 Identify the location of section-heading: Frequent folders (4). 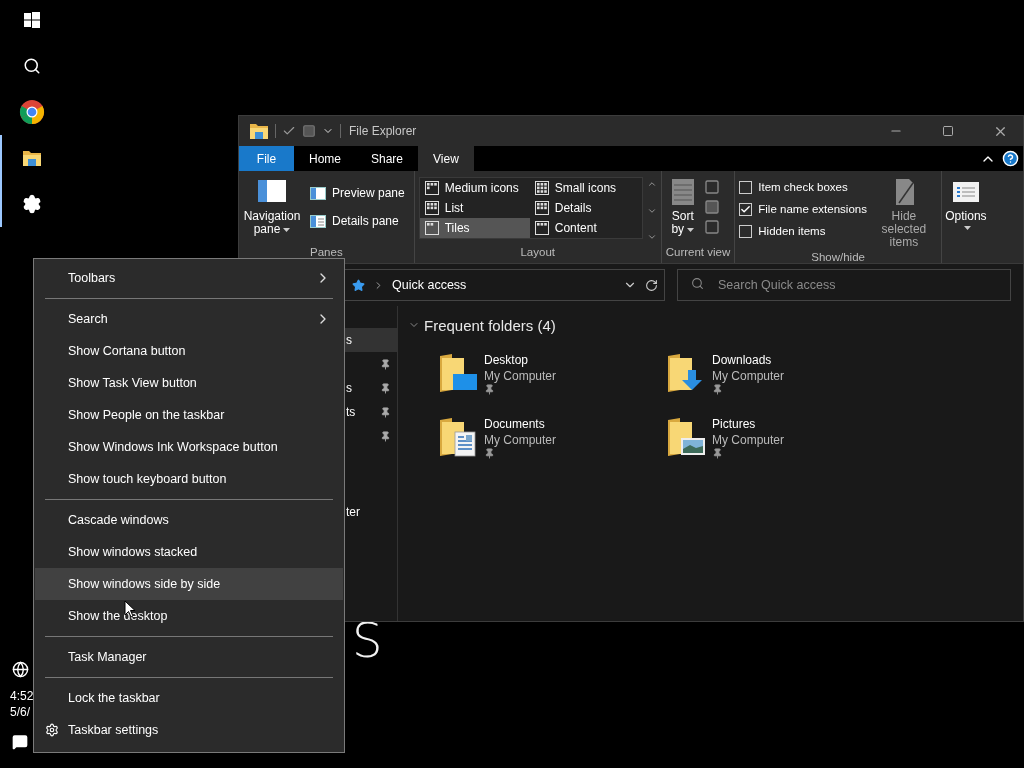
(490, 325).